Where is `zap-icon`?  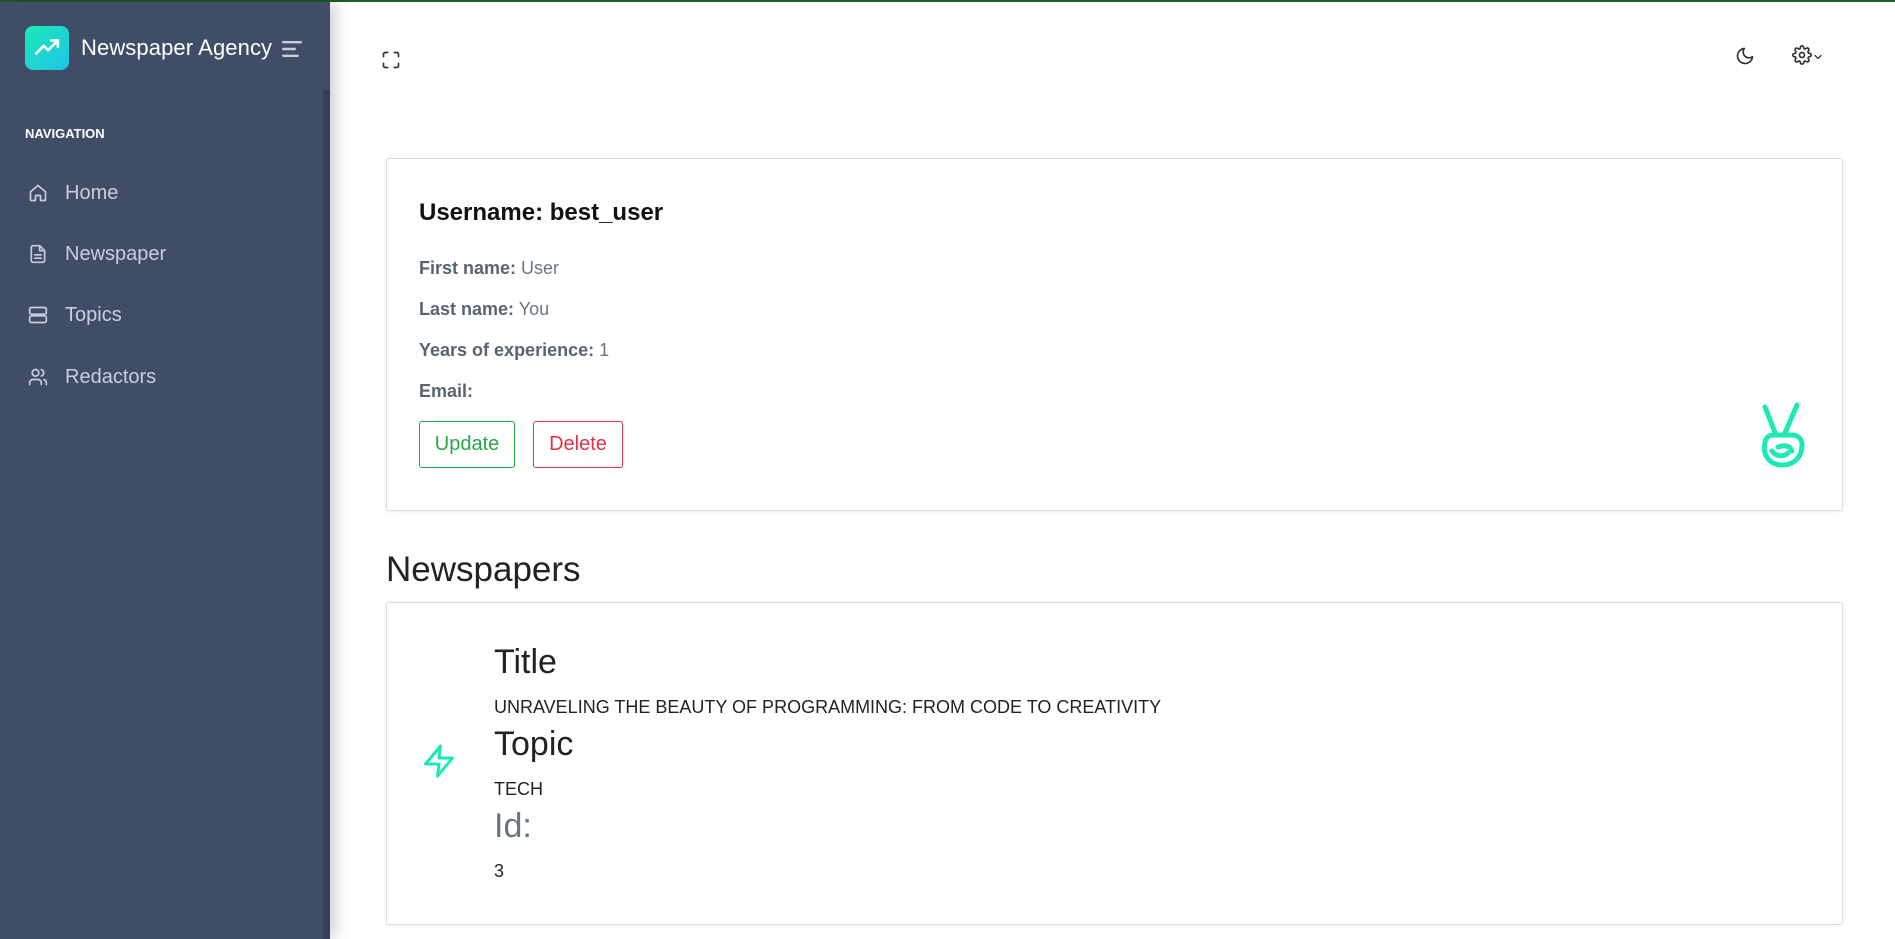
zap-icon is located at coordinates (439, 761).